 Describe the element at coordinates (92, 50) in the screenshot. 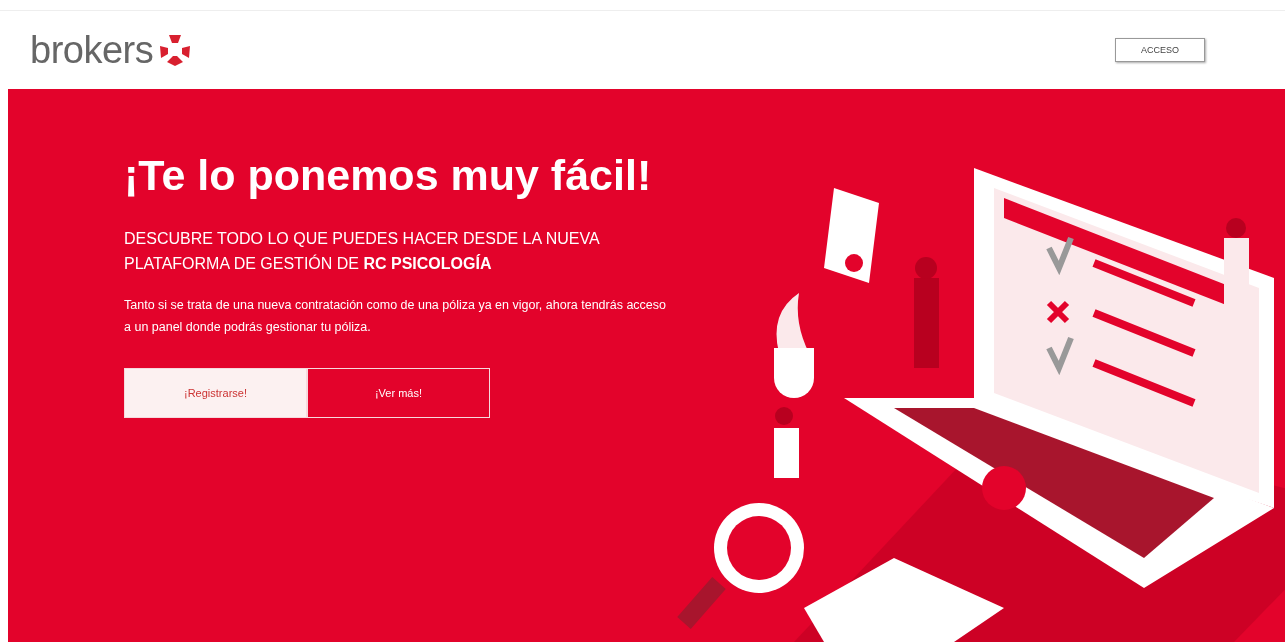

I see `brand-logo: brokers` at that location.